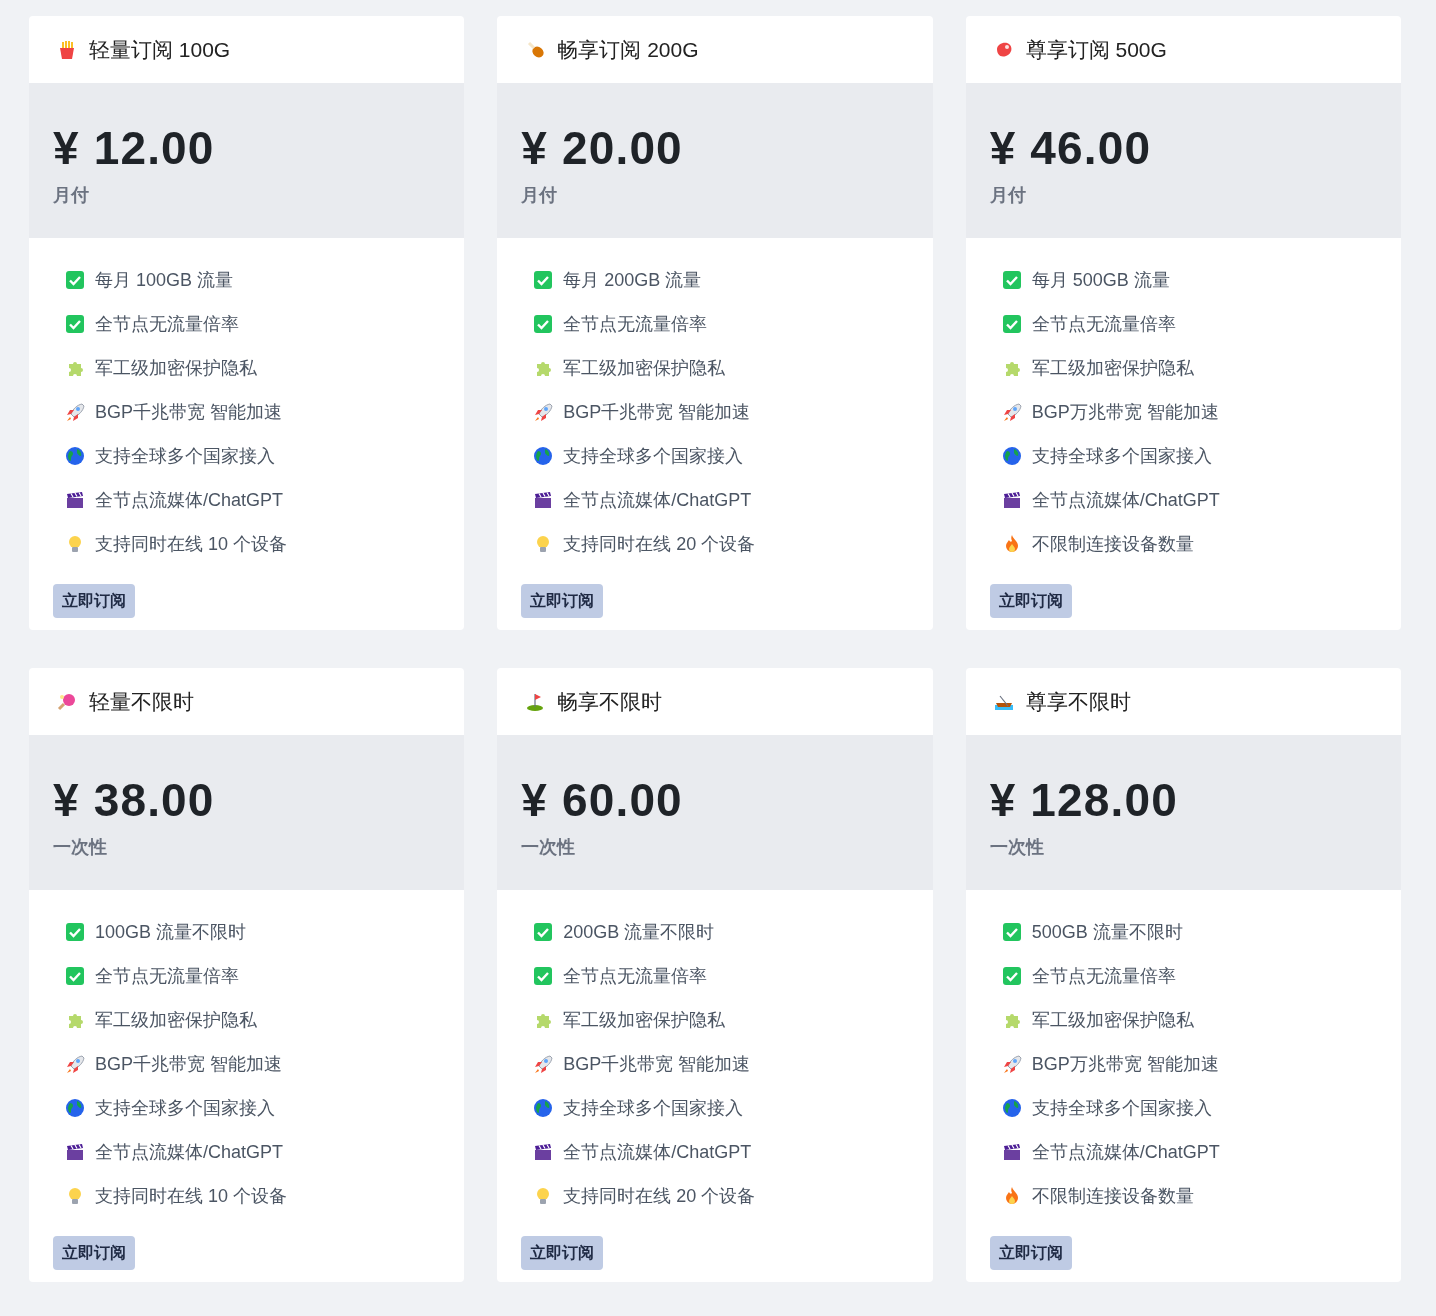 This screenshot has width=1436, height=1316. What do you see at coordinates (1071, 149) in the screenshot?
I see `price: ¥ 46.00` at bounding box center [1071, 149].